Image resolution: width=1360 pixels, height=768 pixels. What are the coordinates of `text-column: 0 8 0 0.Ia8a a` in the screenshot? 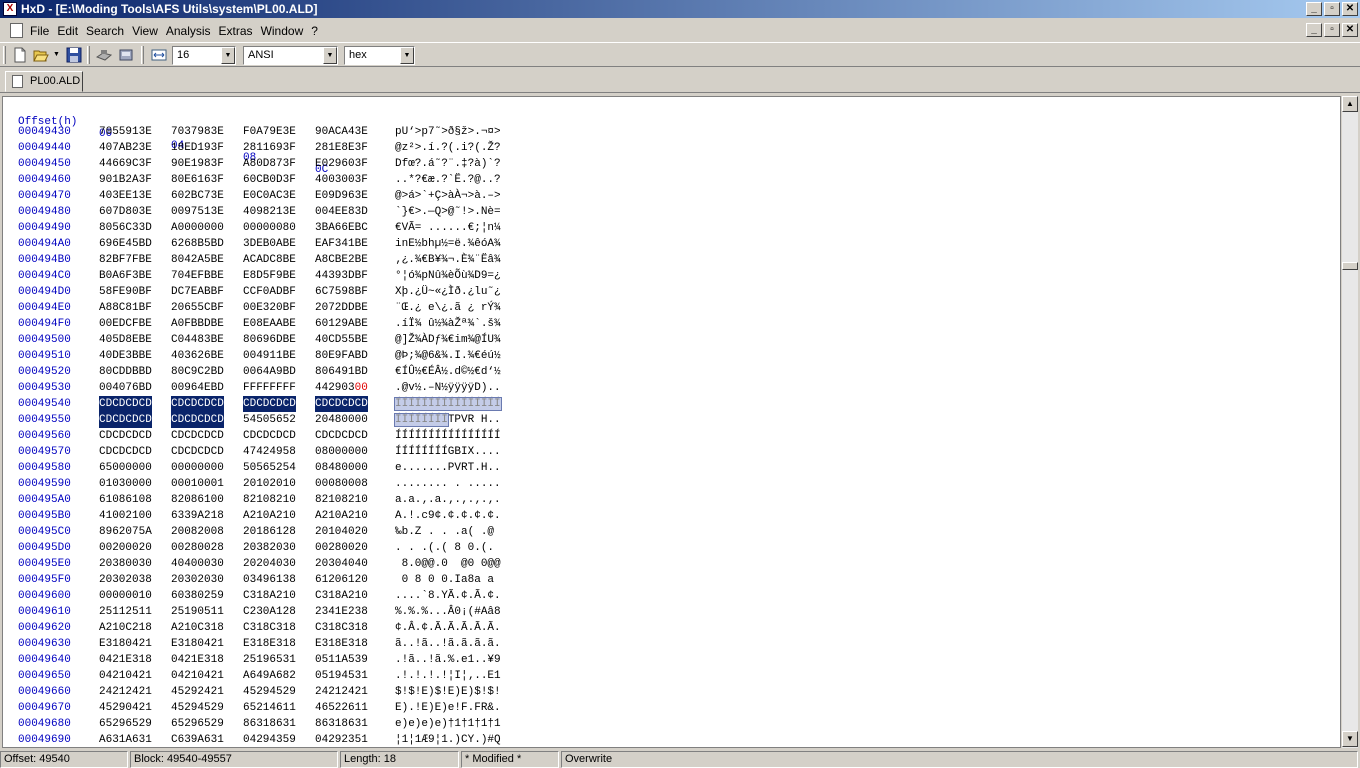 It's located at (448, 580).